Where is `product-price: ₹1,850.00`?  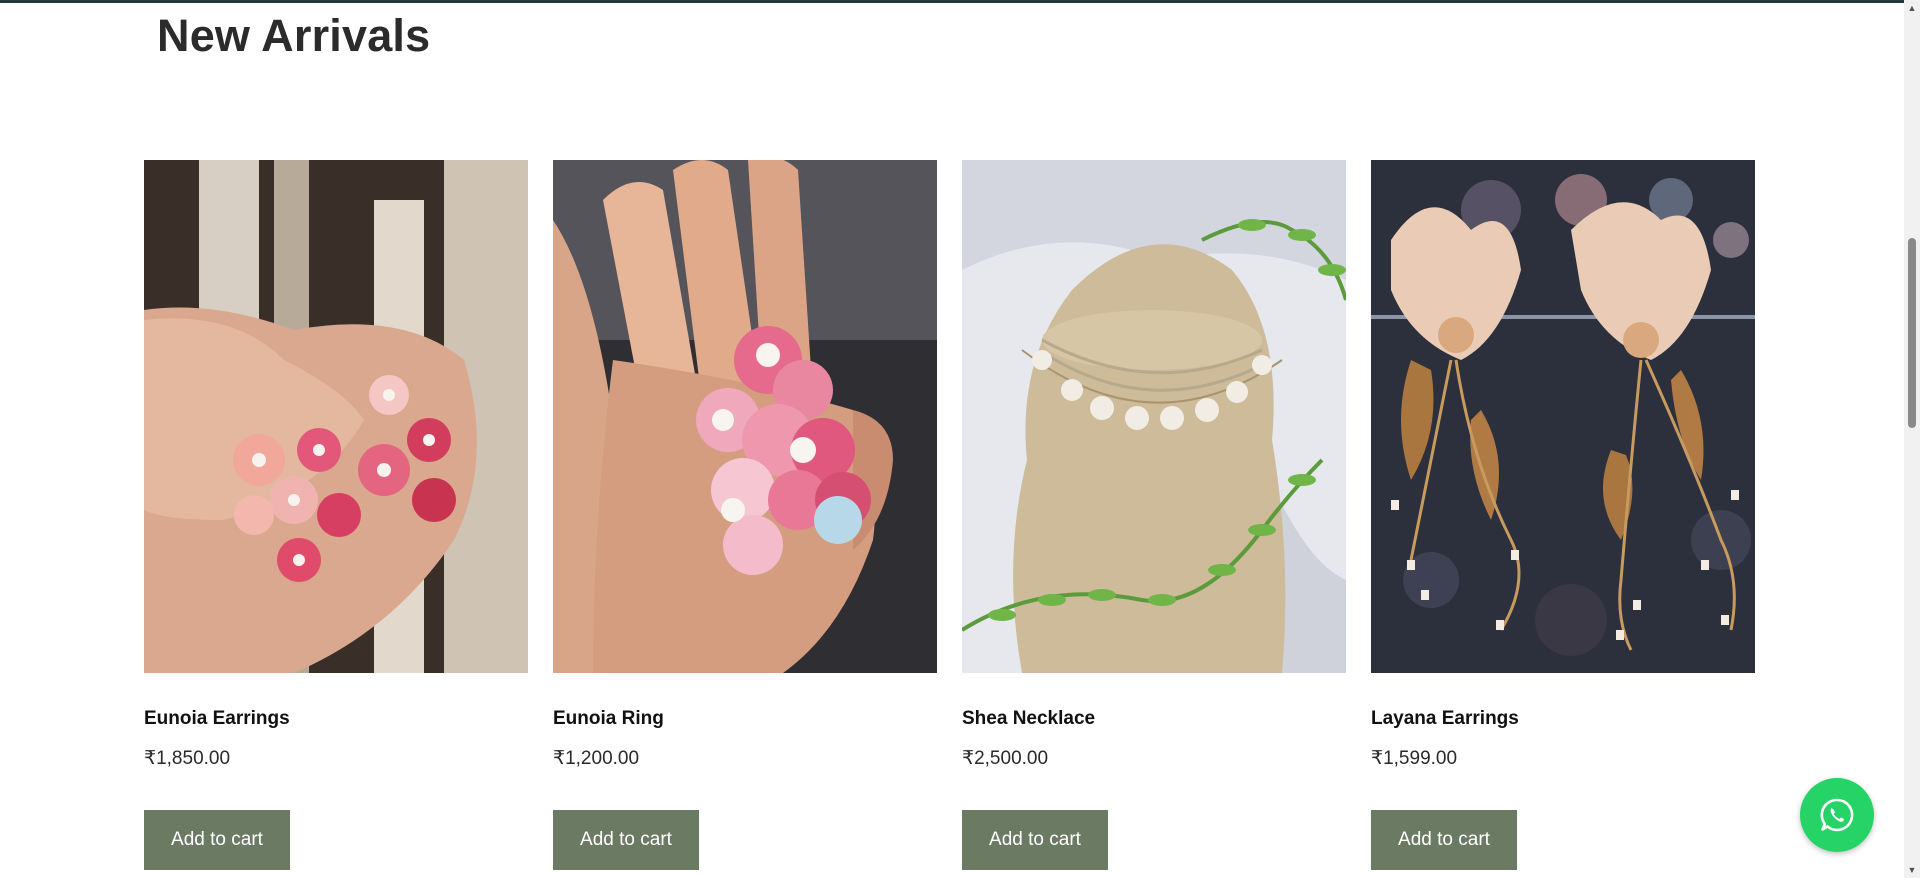
product-price: ₹1,850.00 is located at coordinates (187, 758).